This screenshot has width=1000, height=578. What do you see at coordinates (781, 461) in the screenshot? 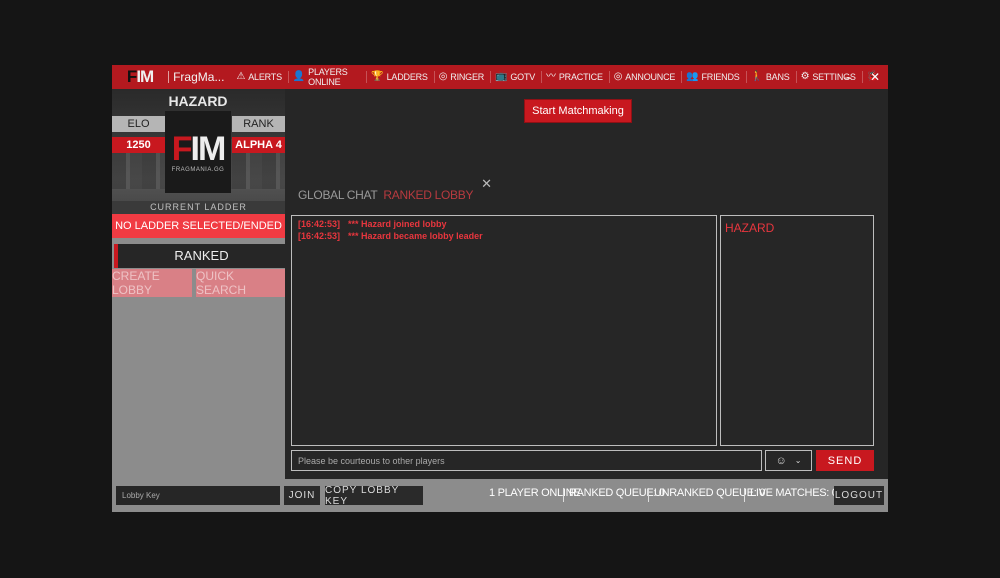
I see `smiley-icon: ☺` at bounding box center [781, 461].